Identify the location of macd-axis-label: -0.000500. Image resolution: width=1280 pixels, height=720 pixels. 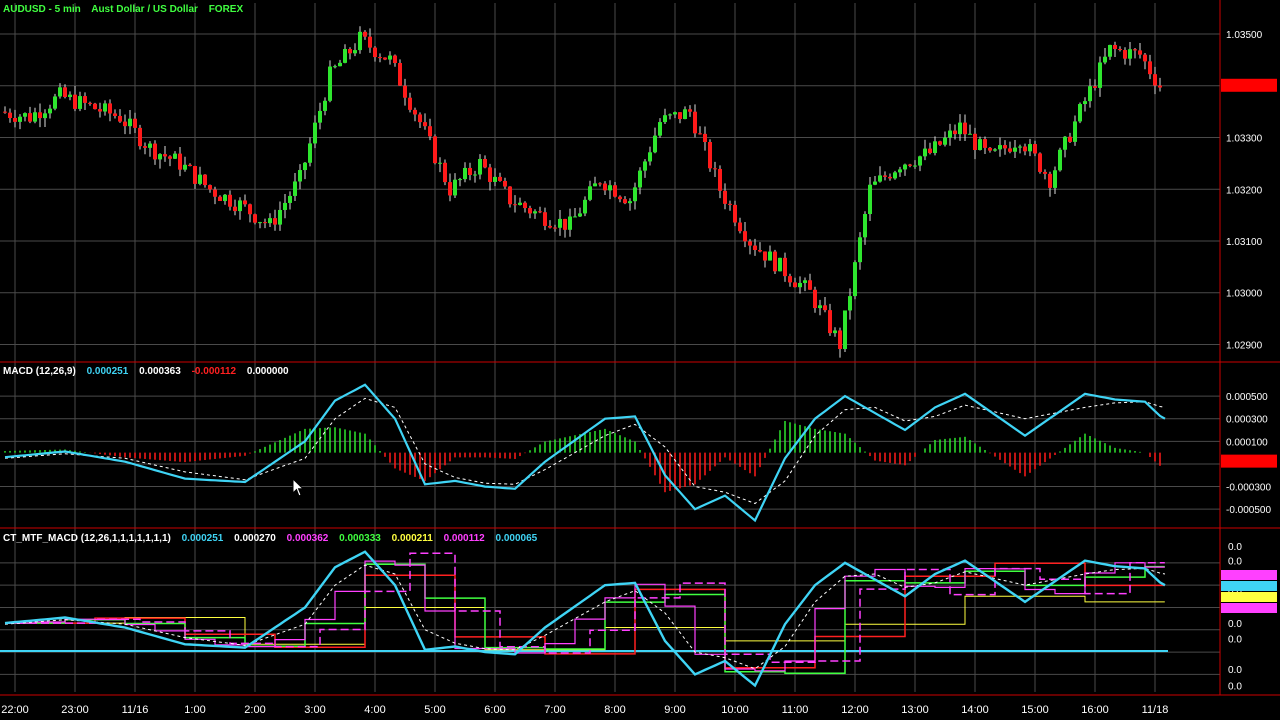
(1248, 510).